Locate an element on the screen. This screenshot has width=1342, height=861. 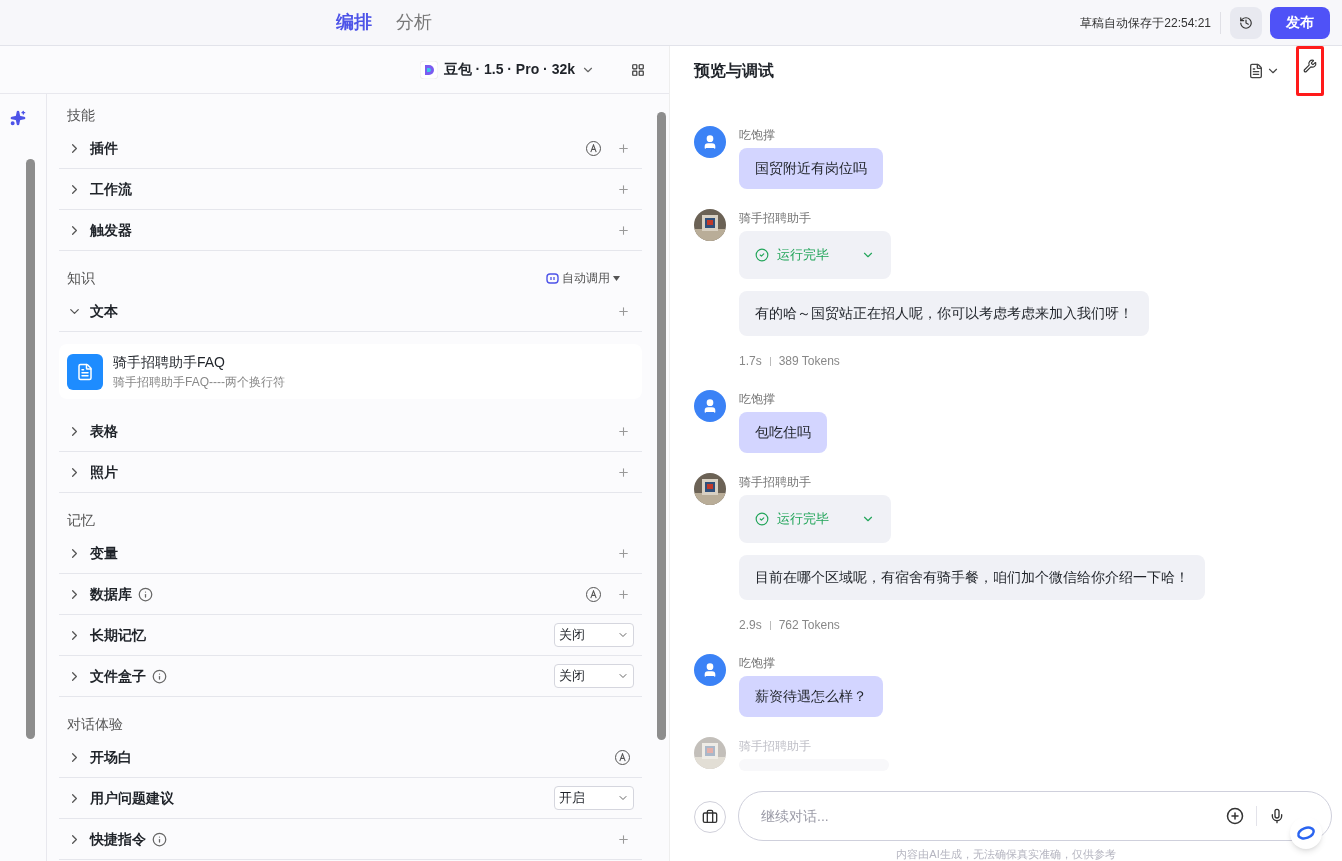
section-item-label: 插件 is located at coordinates (104, 148).